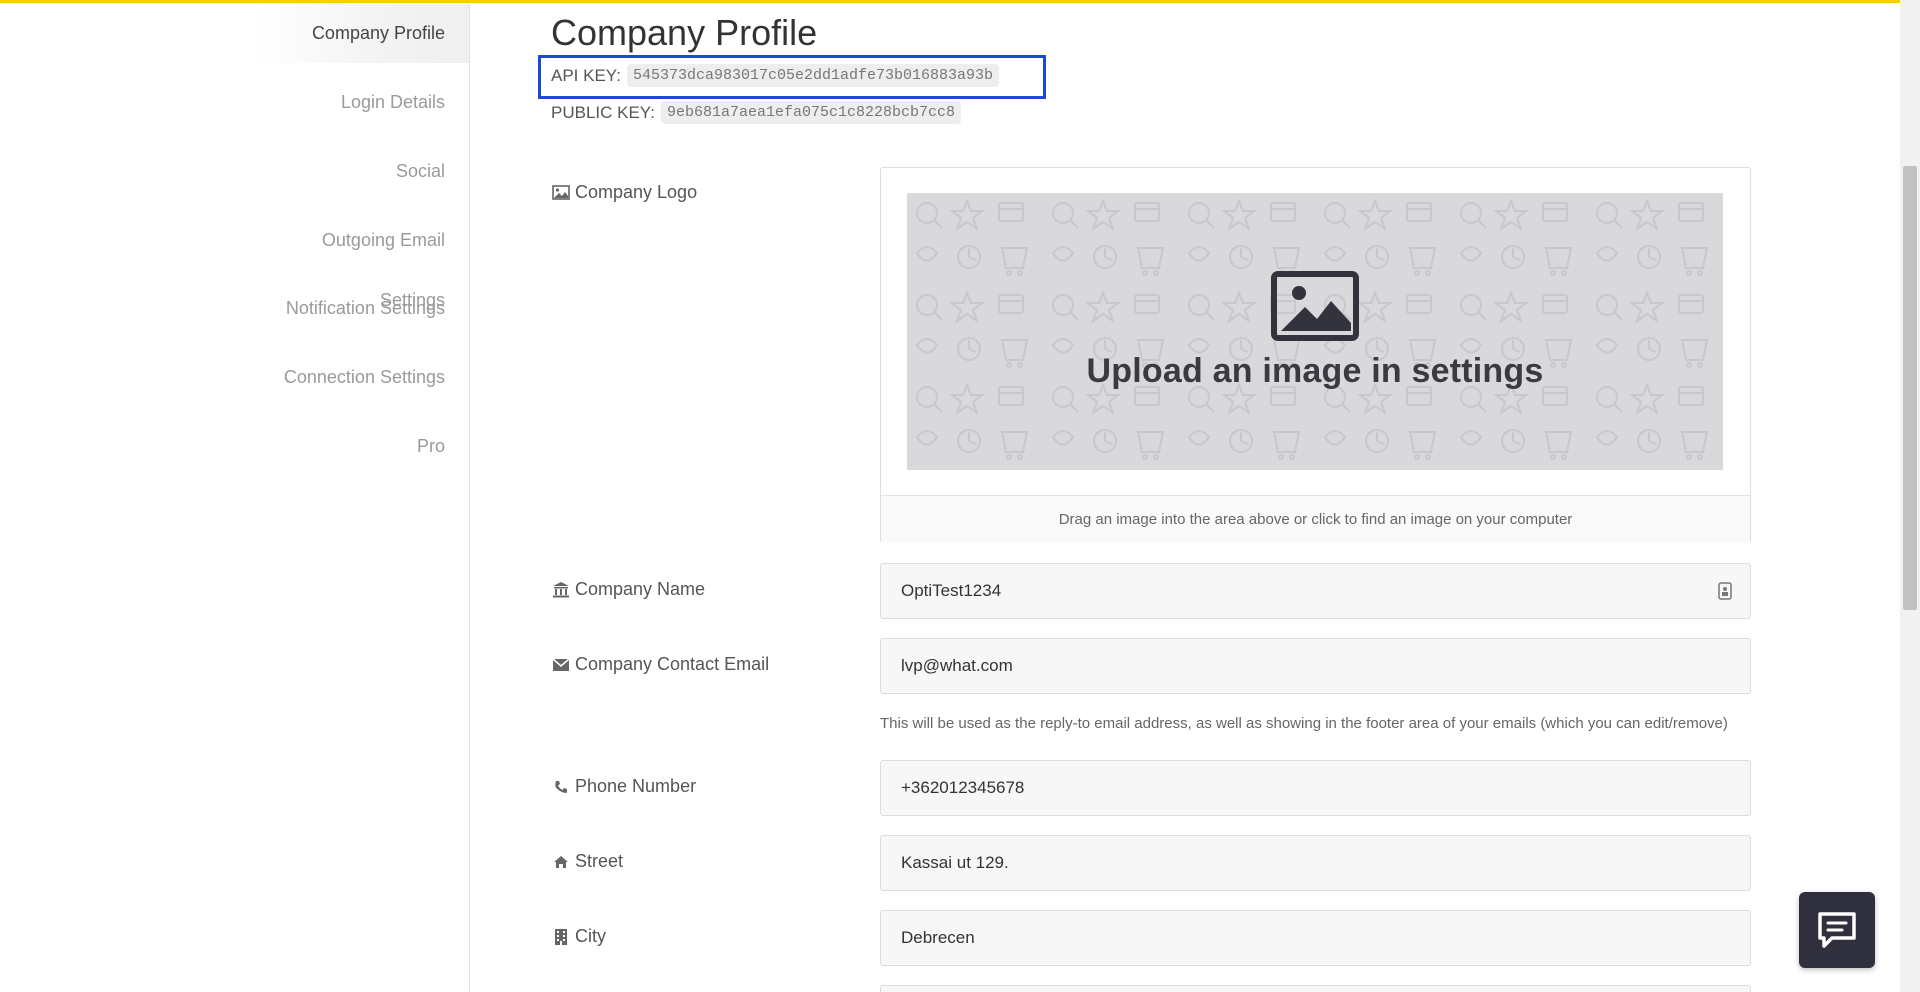 Image resolution: width=1920 pixels, height=992 pixels. What do you see at coordinates (1910, 388) in the screenshot?
I see `page-scrollbar-thumb` at bounding box center [1910, 388].